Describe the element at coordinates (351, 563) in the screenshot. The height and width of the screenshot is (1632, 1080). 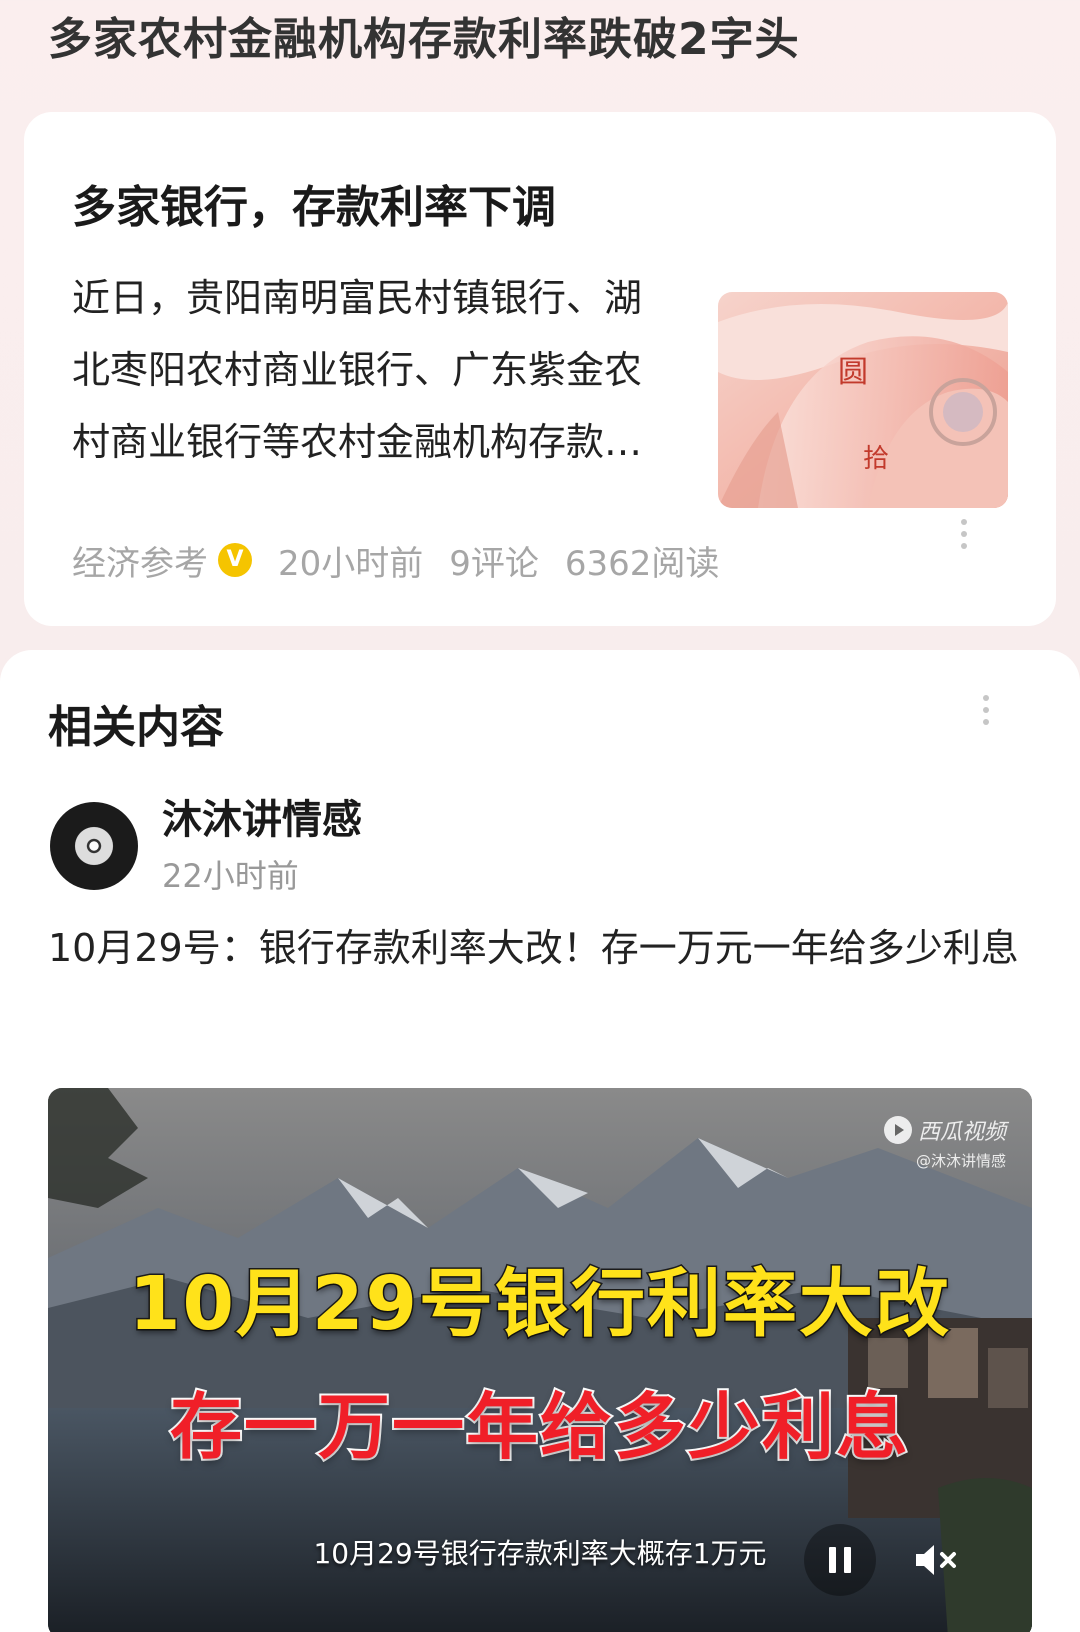
I see `meta-time: 20小时前` at that location.